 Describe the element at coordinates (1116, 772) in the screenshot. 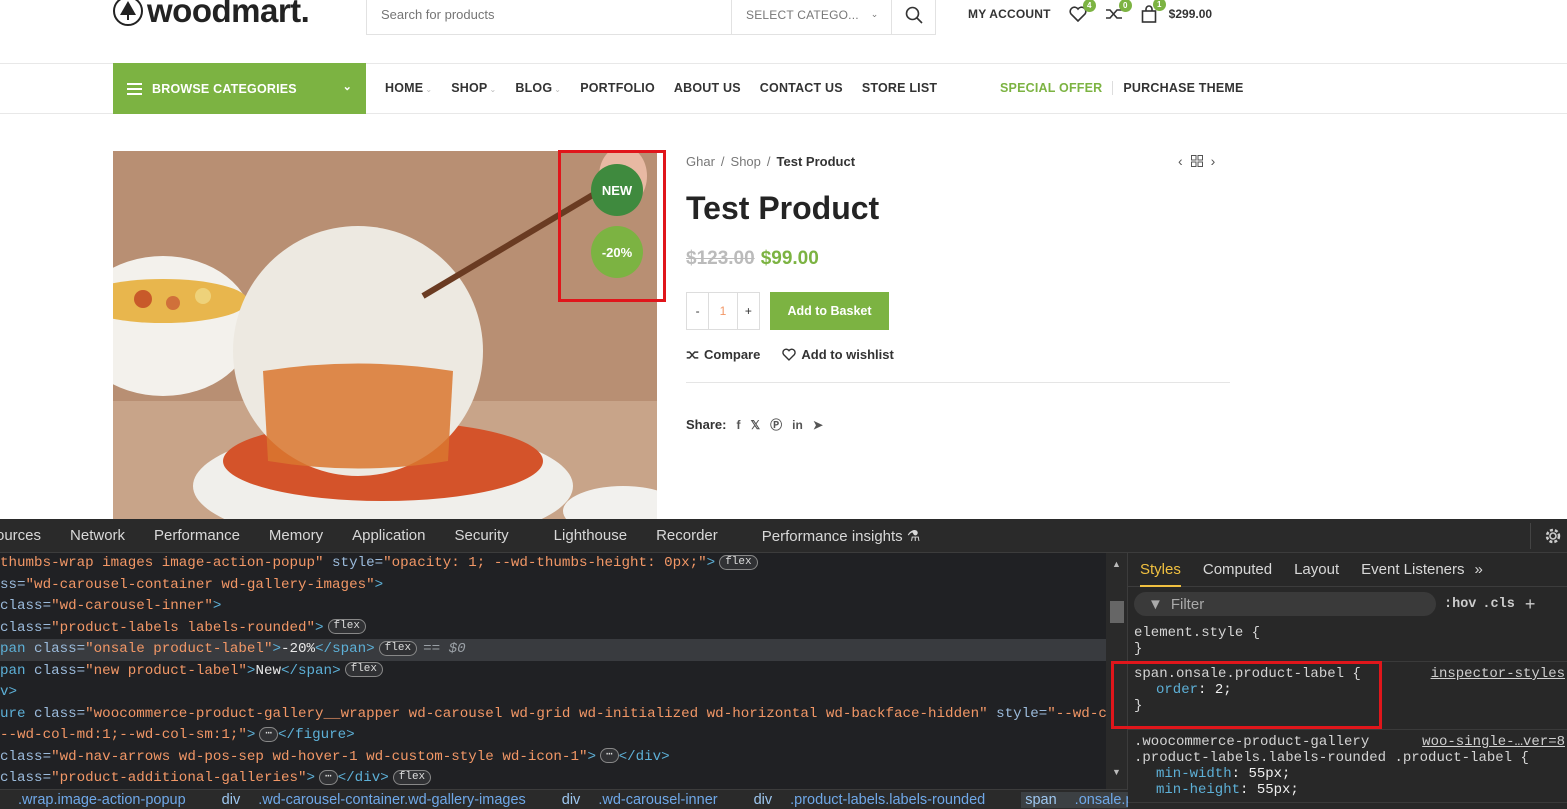

I see `scroll-down-icon: ▼` at that location.